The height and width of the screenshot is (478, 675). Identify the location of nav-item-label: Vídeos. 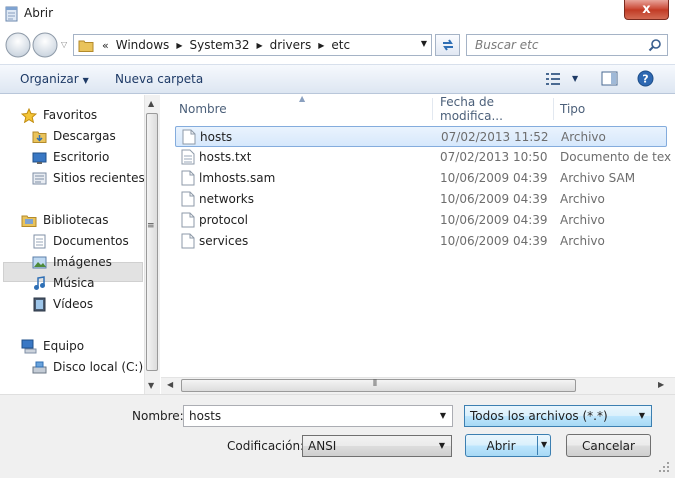
(73, 304).